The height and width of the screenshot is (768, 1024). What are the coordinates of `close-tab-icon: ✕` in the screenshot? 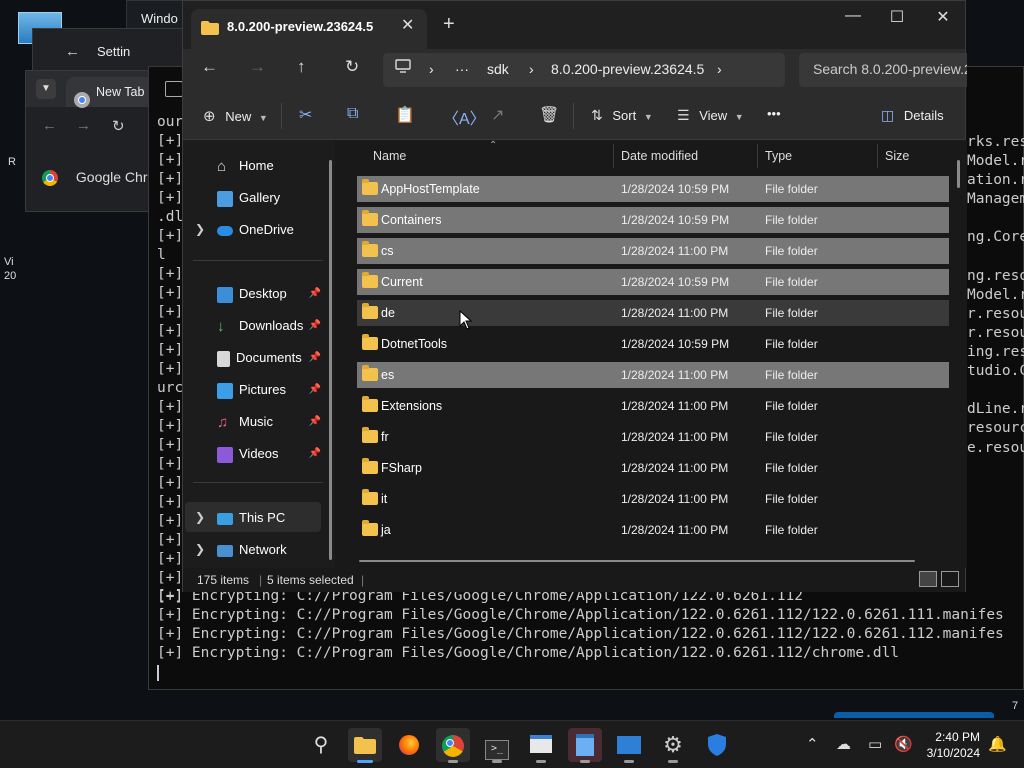 It's located at (407, 25).